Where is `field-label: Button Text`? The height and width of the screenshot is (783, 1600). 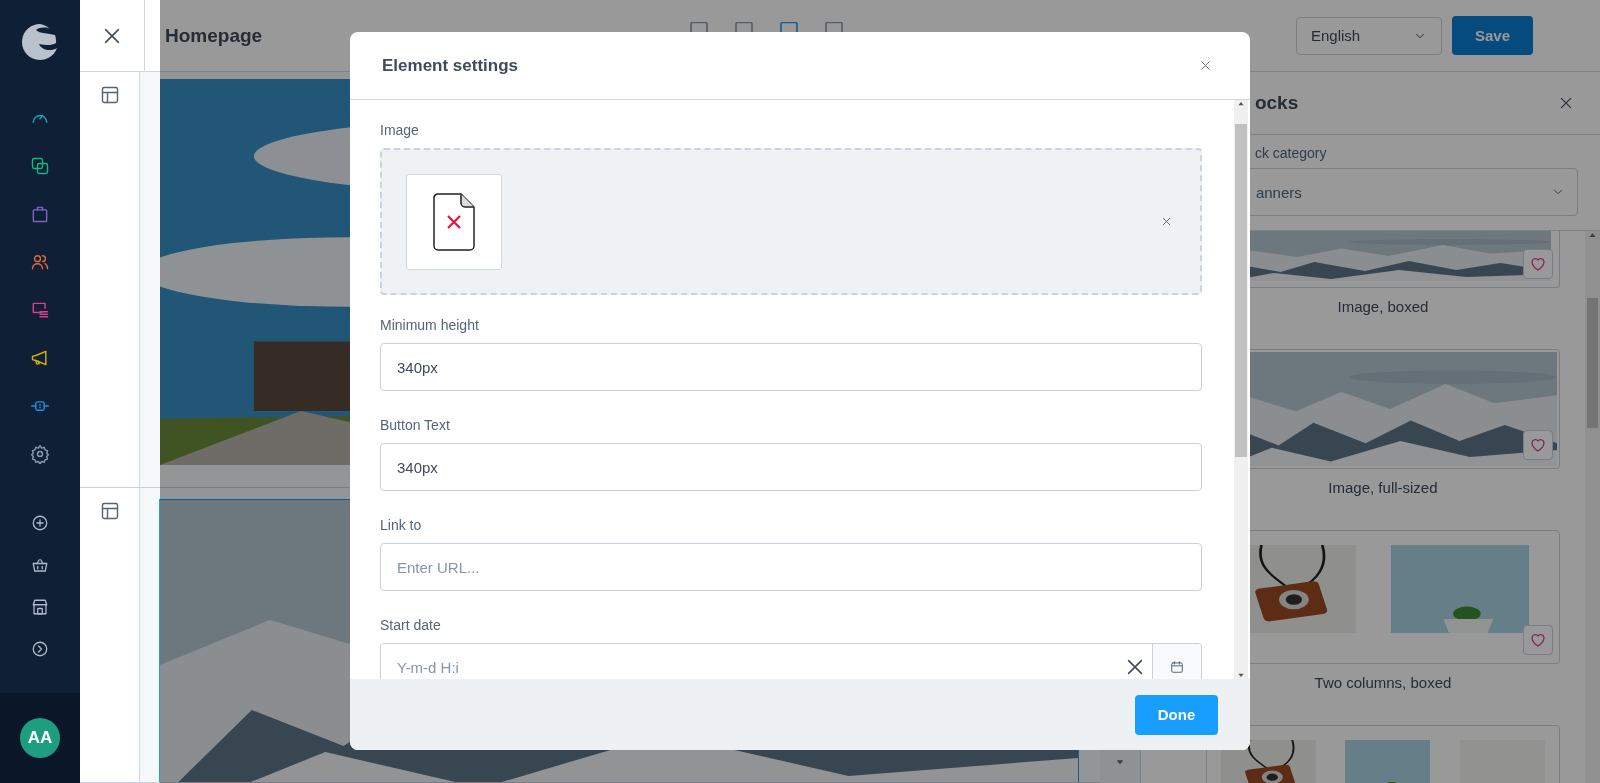
field-label: Button Text is located at coordinates (415, 426).